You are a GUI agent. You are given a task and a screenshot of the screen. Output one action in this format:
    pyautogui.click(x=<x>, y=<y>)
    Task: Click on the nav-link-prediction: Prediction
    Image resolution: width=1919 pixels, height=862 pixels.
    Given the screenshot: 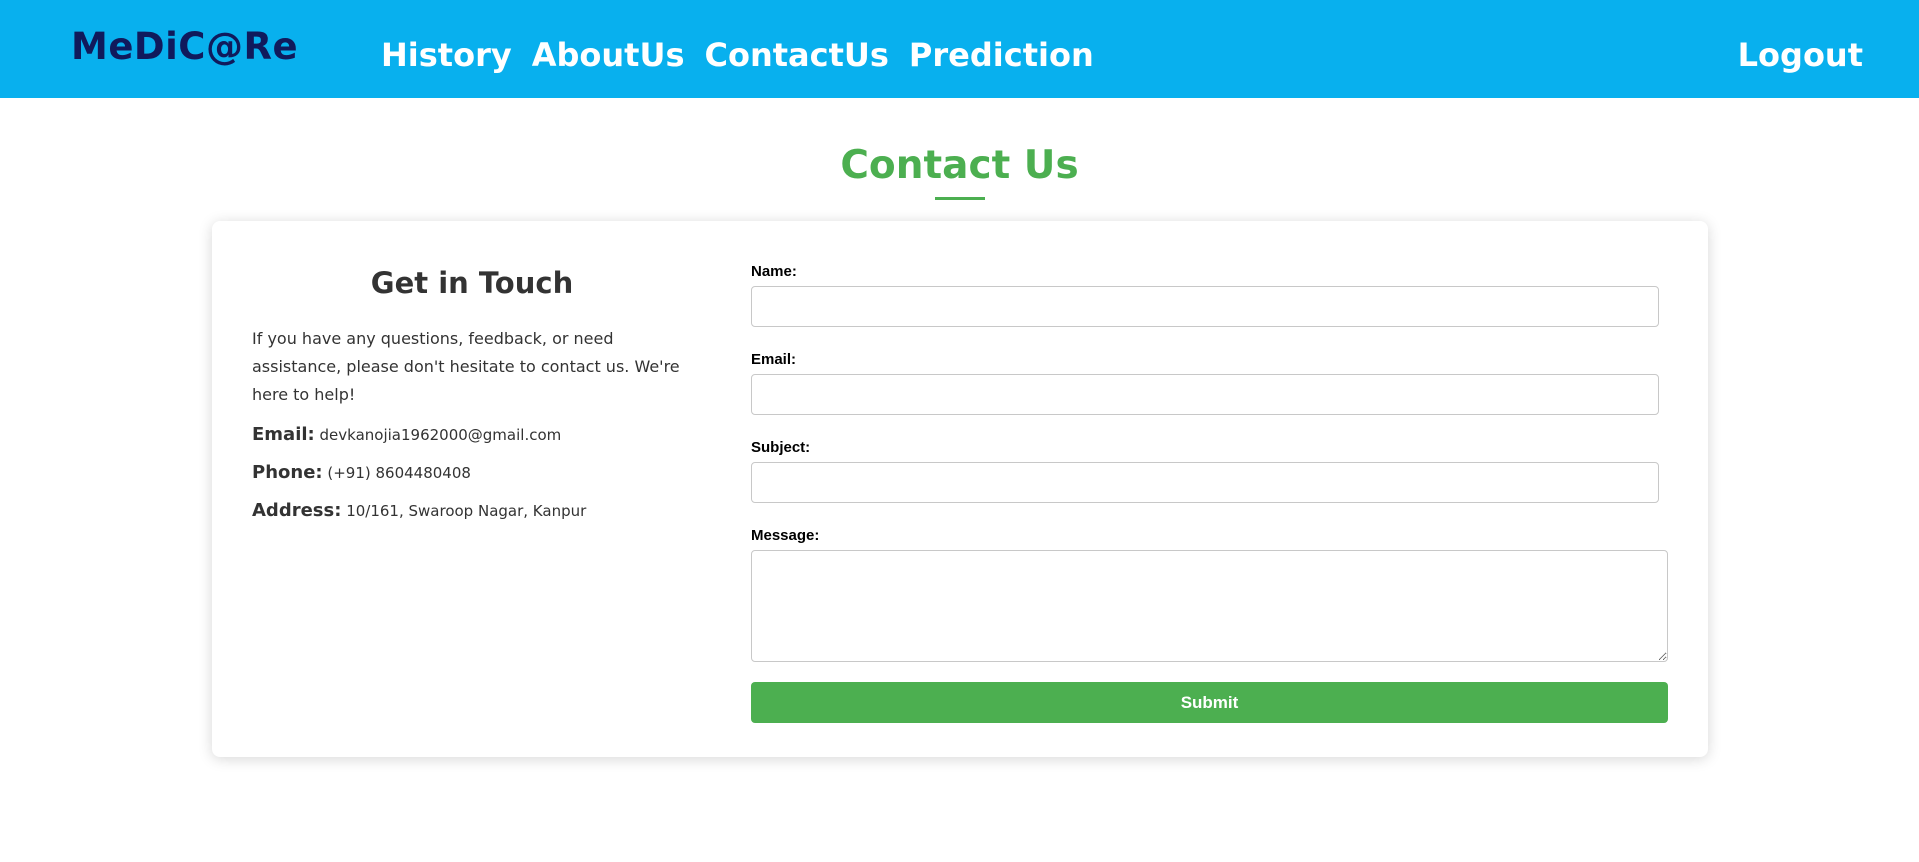 What is the action you would take?
    pyautogui.click(x=1001, y=55)
    